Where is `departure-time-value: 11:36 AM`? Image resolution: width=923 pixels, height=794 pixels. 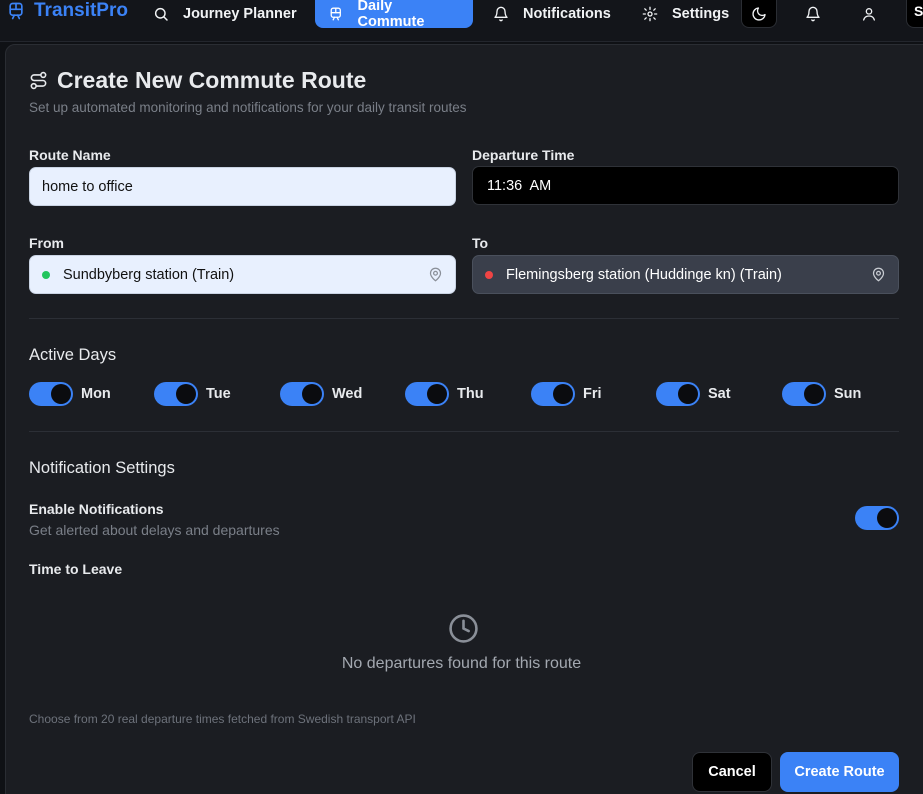
departure-time-value: 11:36 AM is located at coordinates (519, 185).